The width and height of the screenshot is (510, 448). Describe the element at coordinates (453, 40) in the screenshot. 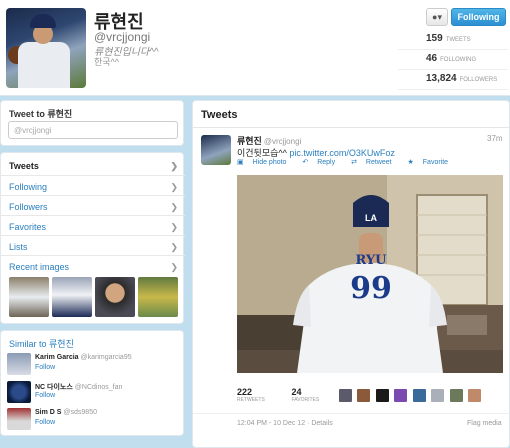

I see `stat-tweets: 159 TWEETS` at that location.